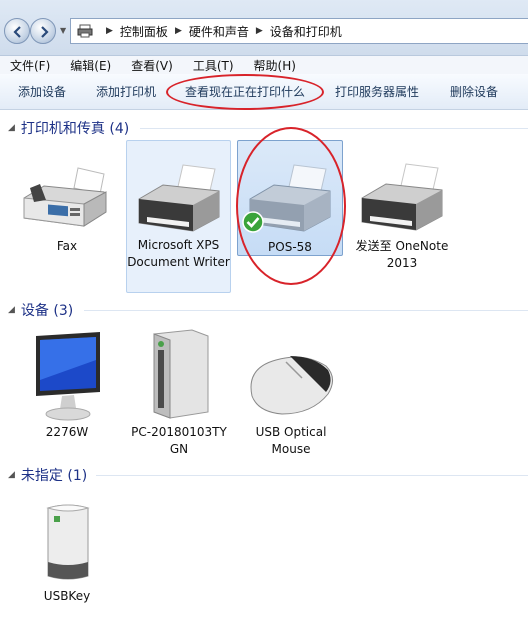 The height and width of the screenshot is (629, 528). I want to click on usb-key-icon, so click(68, 542).